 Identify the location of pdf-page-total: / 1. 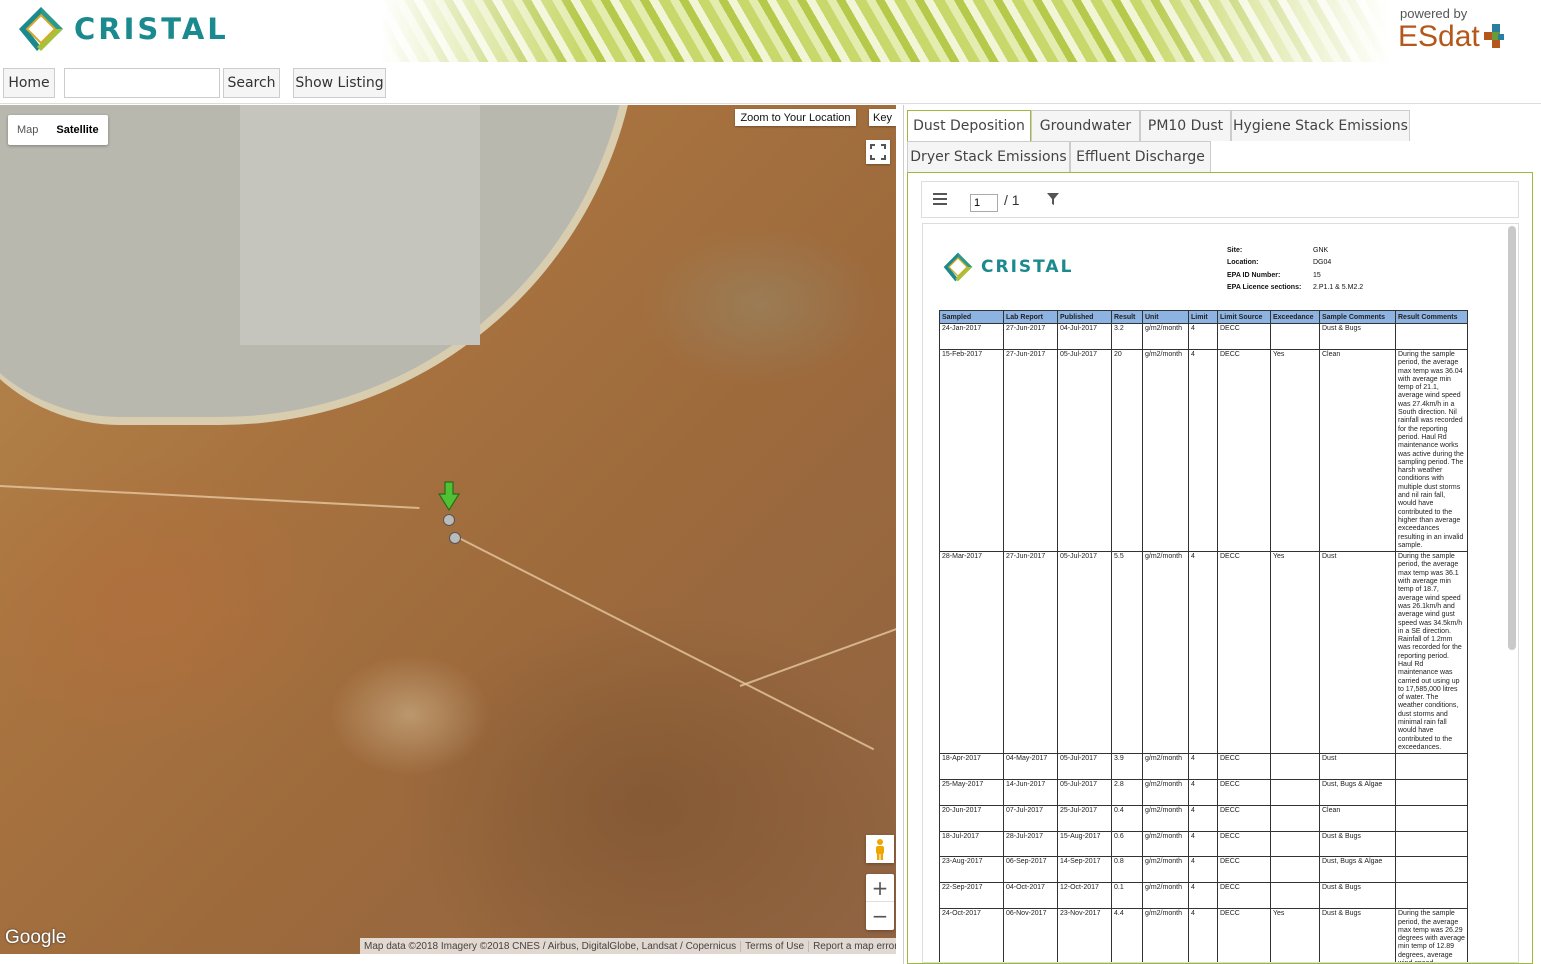
(1012, 200).